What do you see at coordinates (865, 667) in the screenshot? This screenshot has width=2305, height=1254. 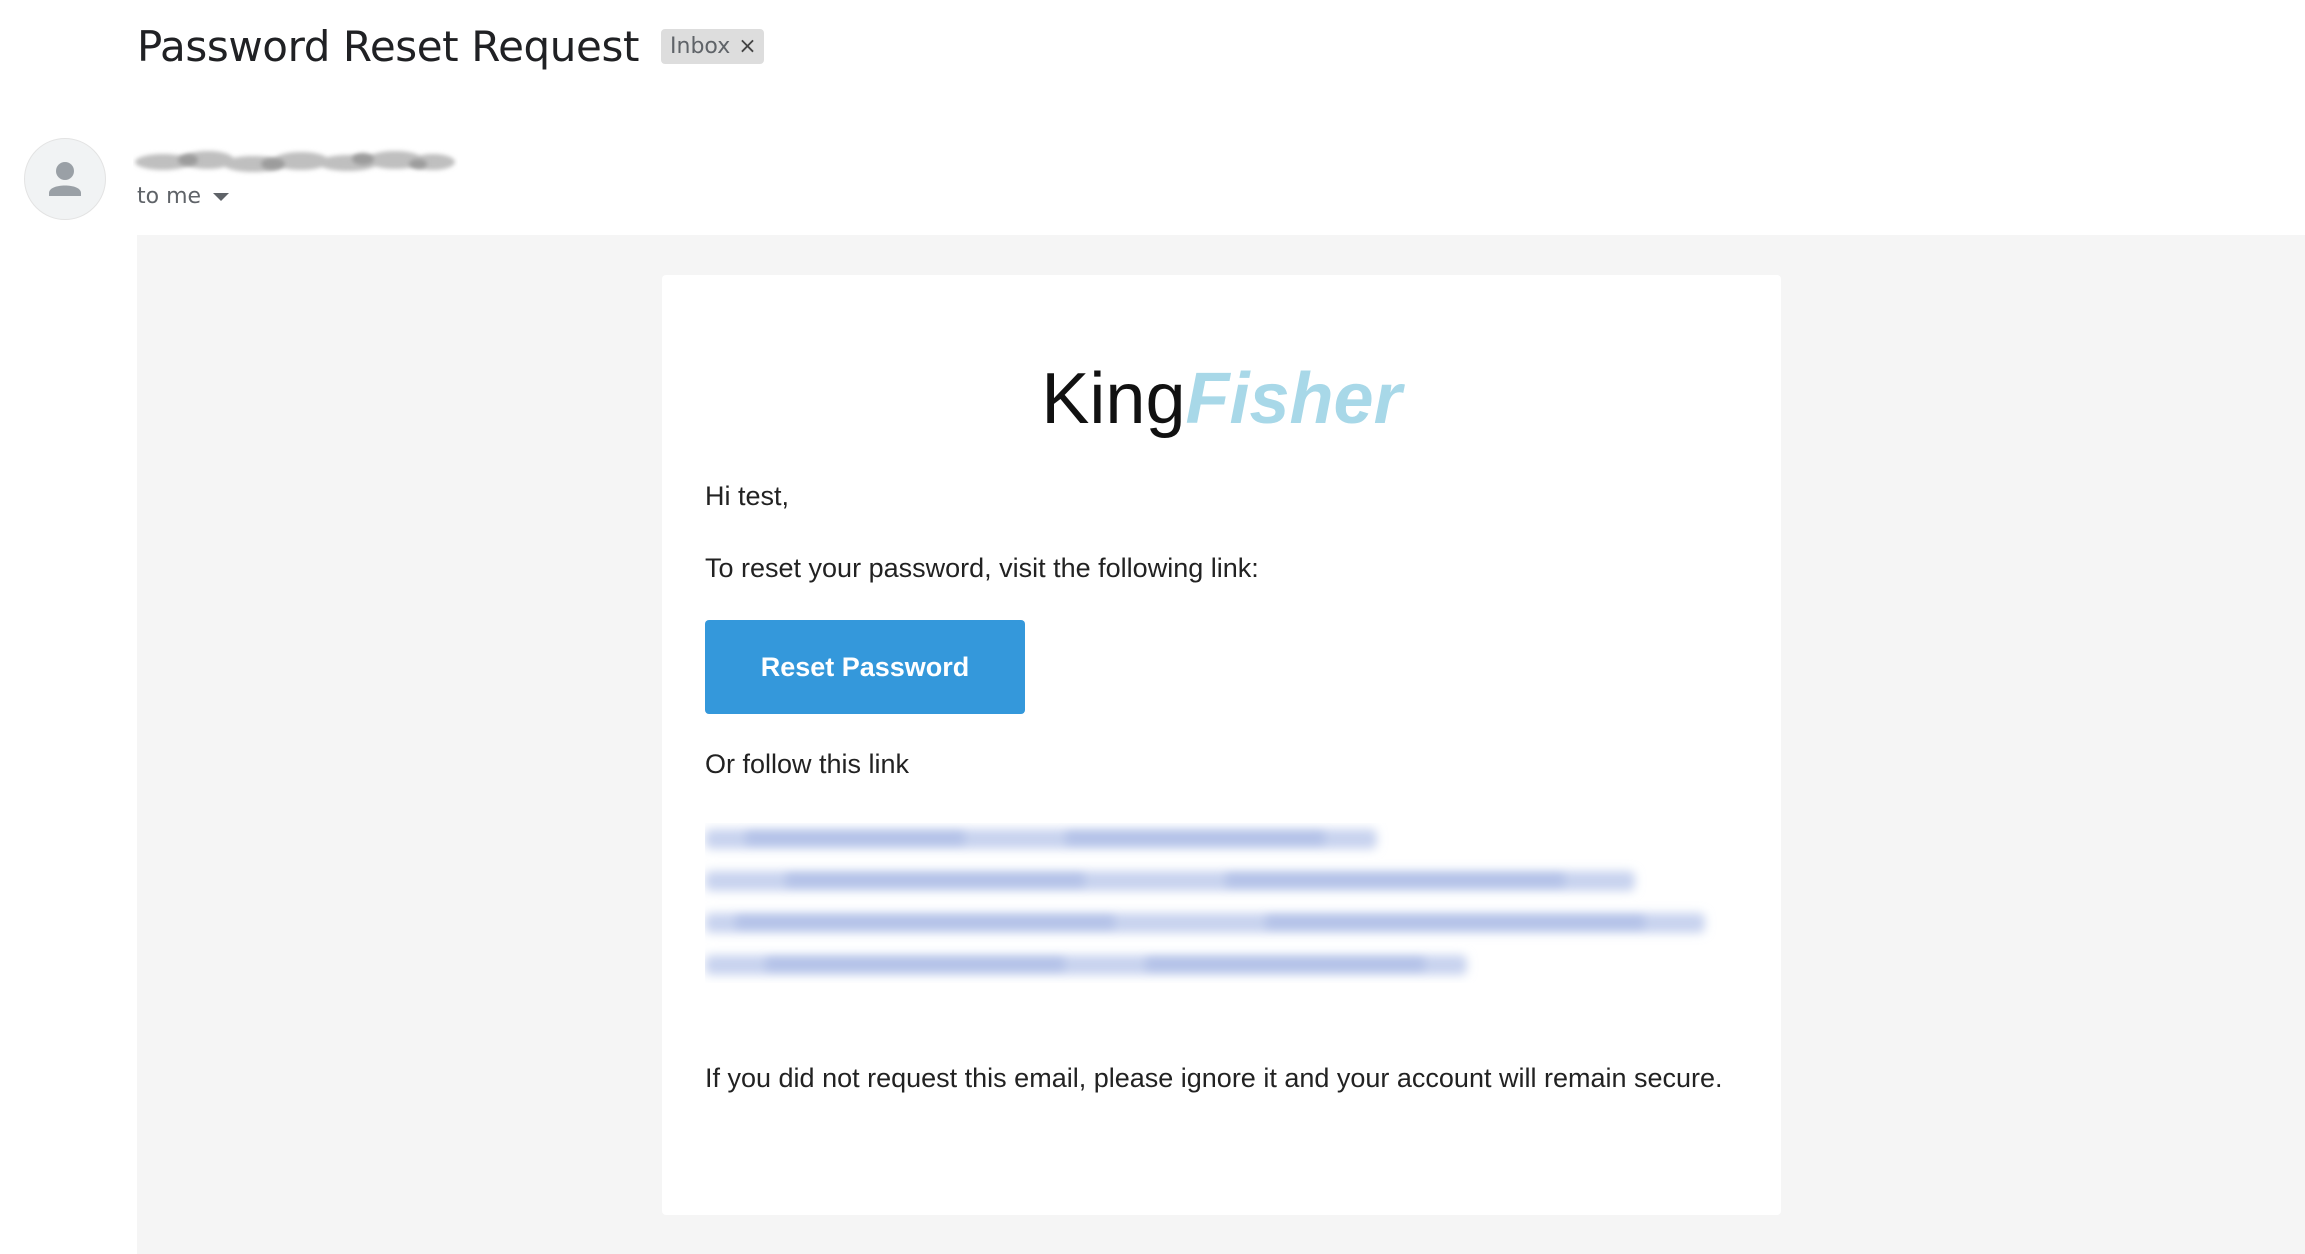 I see `reset-password-button: Reset Password` at bounding box center [865, 667].